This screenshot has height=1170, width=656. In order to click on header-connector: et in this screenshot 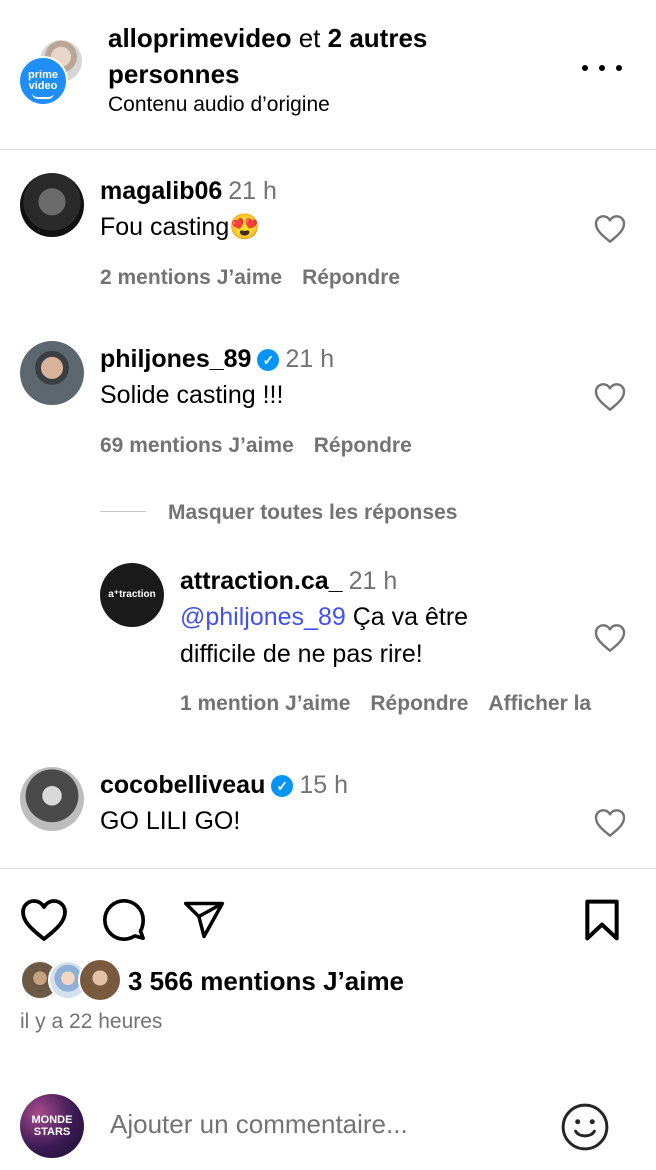, I will do `click(309, 38)`.